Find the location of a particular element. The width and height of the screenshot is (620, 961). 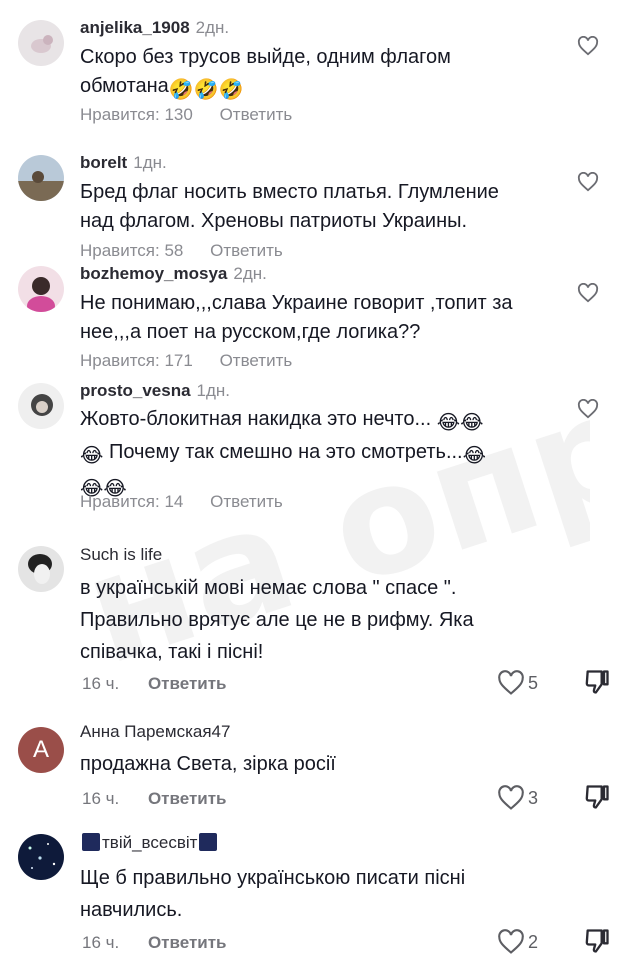

comment-text: продажна Света, зірка росії is located at coordinates (208, 764).